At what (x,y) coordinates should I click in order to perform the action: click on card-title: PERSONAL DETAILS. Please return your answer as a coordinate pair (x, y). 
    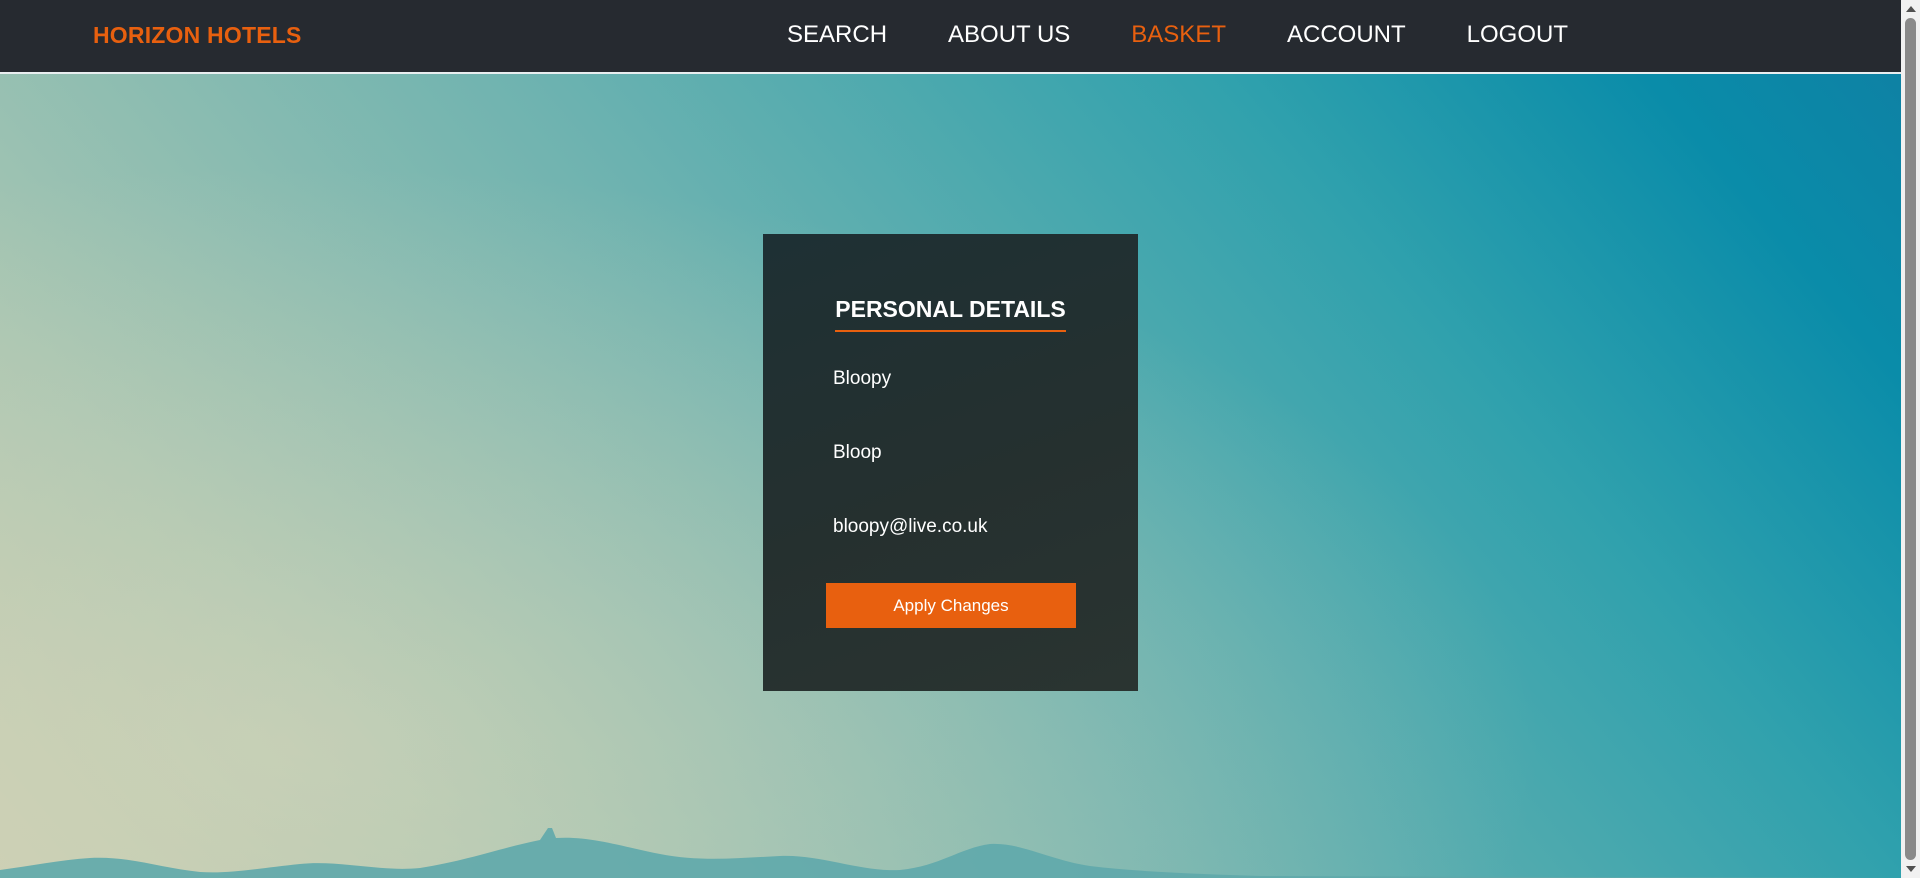
    Looking at the image, I should click on (950, 314).